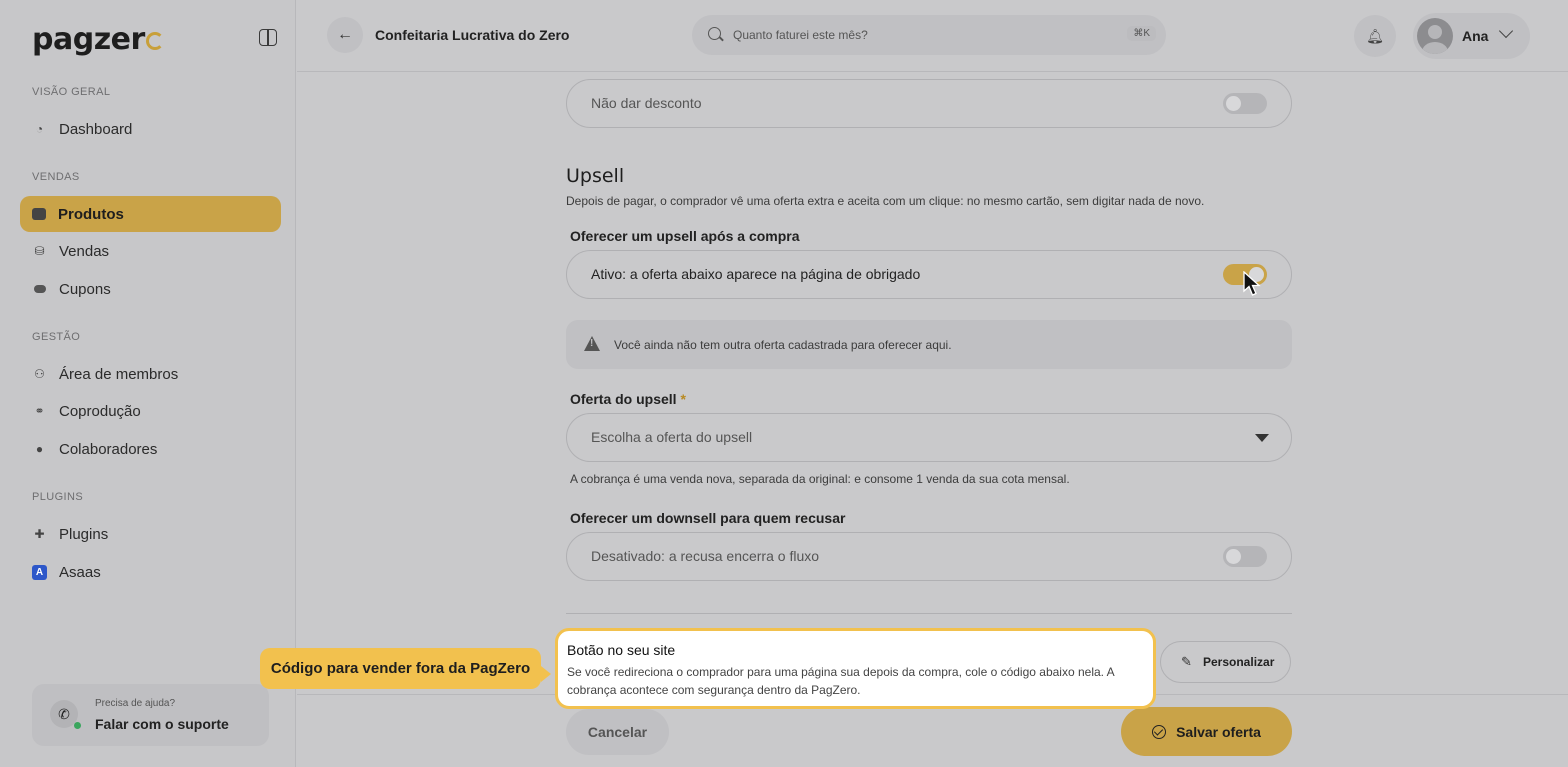 The height and width of the screenshot is (767, 1568). Describe the element at coordinates (1252, 283) in the screenshot. I see `mouse-cursor-icon` at that location.